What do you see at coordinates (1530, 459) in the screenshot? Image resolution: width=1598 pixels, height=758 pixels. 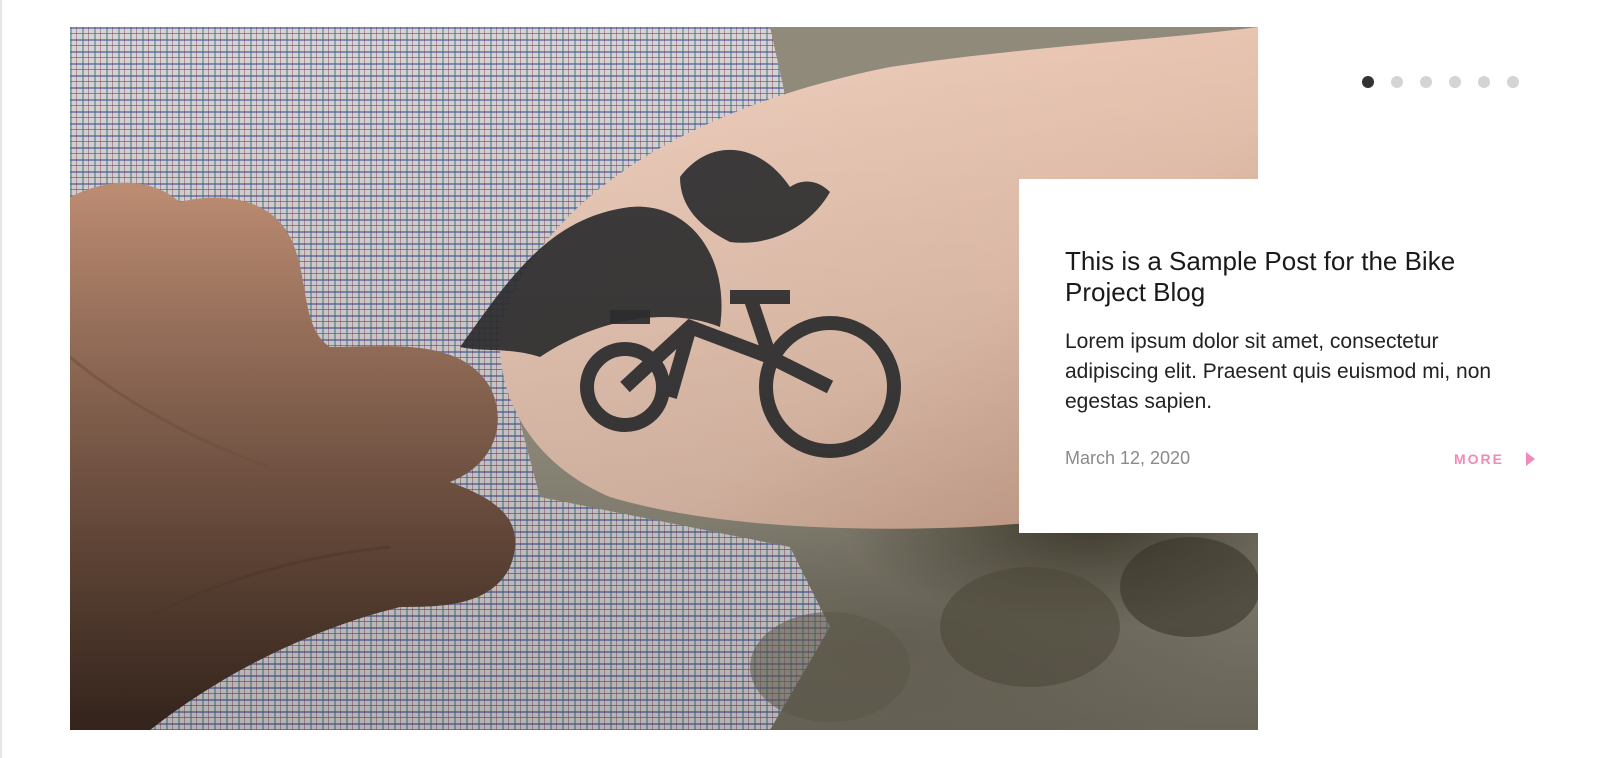 I see `caret-right-icon` at bounding box center [1530, 459].